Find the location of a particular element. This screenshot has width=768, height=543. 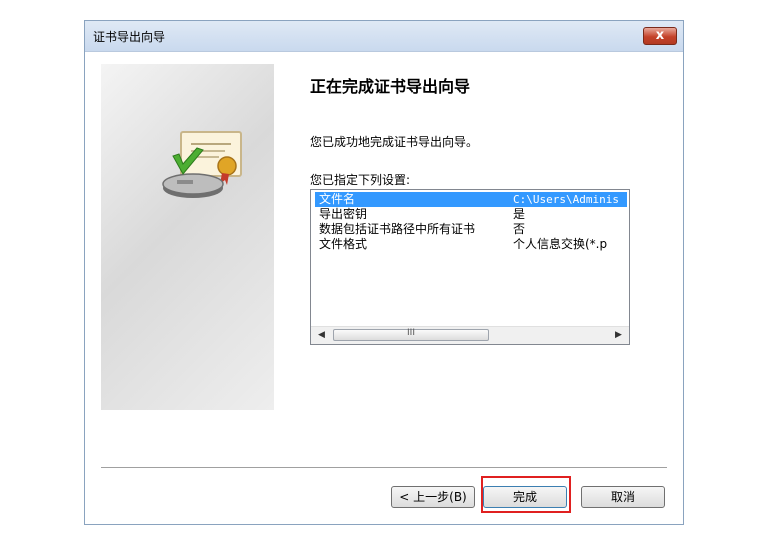

setting-key: 文件名 is located at coordinates (337, 199).